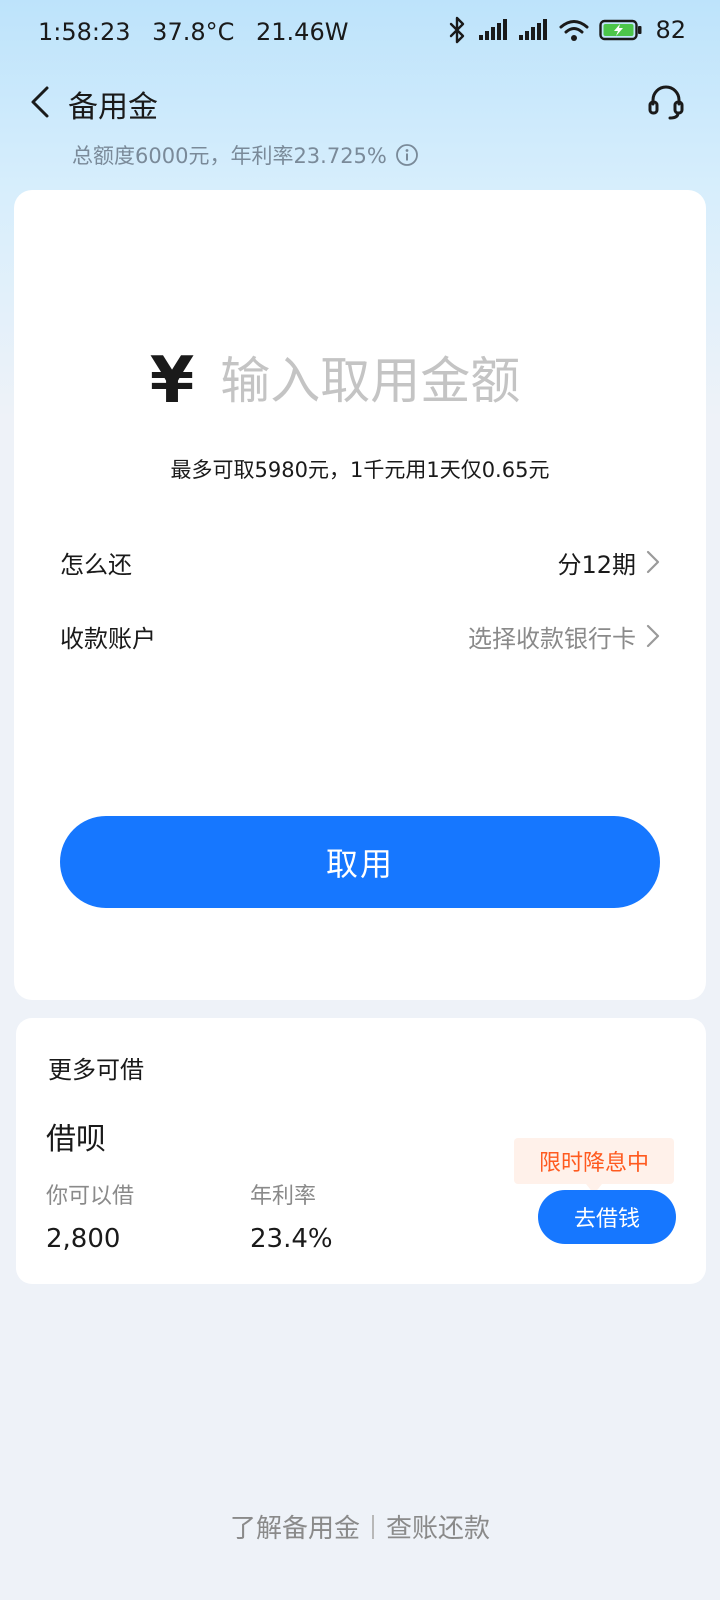  What do you see at coordinates (594, 1166) in the screenshot?
I see `promo-tag: 限时降息中` at bounding box center [594, 1166].